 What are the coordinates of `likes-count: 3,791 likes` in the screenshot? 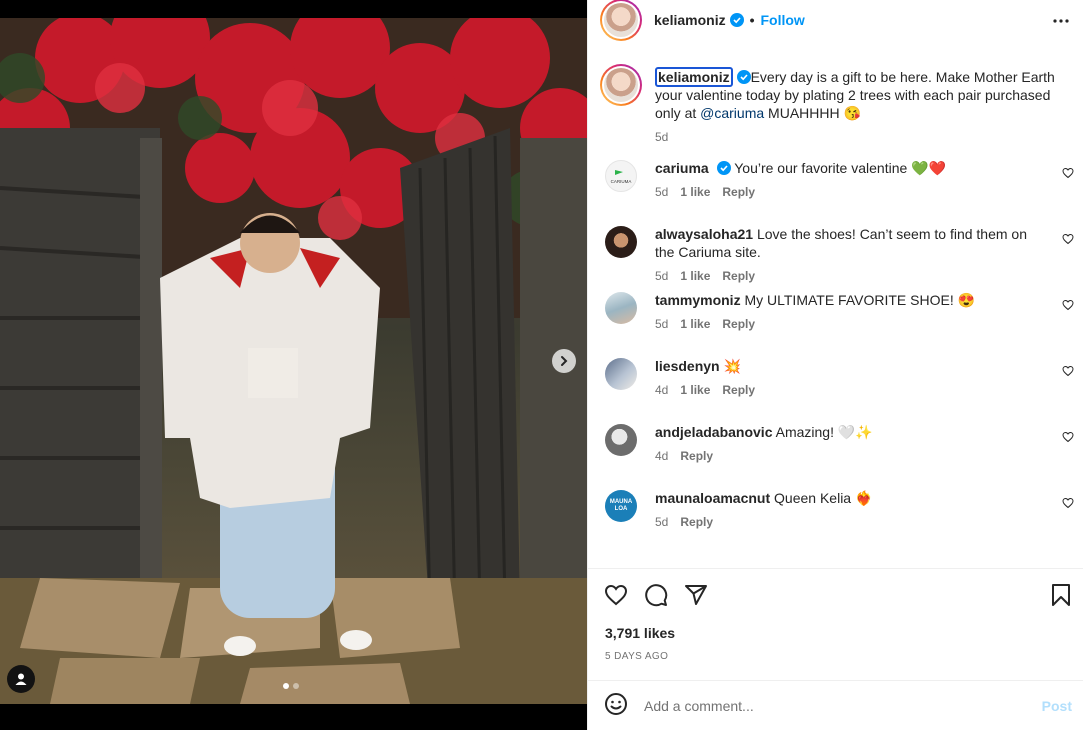 It's located at (640, 633).